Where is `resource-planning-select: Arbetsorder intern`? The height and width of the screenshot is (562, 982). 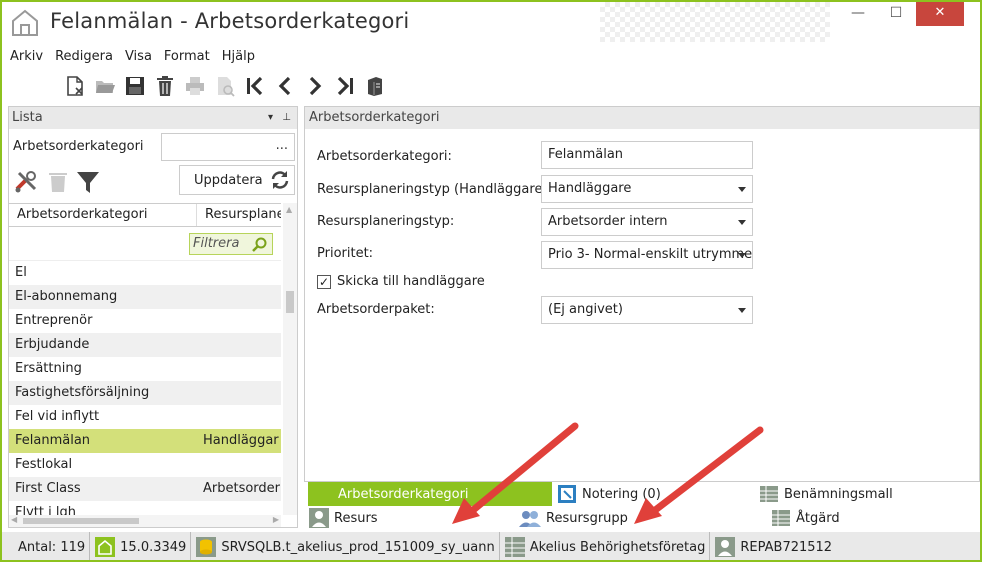 resource-planning-select: Arbetsorder intern is located at coordinates (647, 222).